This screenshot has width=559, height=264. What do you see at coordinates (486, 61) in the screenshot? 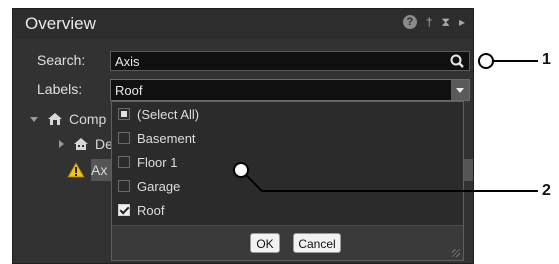
I see `callout-1-marker` at bounding box center [486, 61].